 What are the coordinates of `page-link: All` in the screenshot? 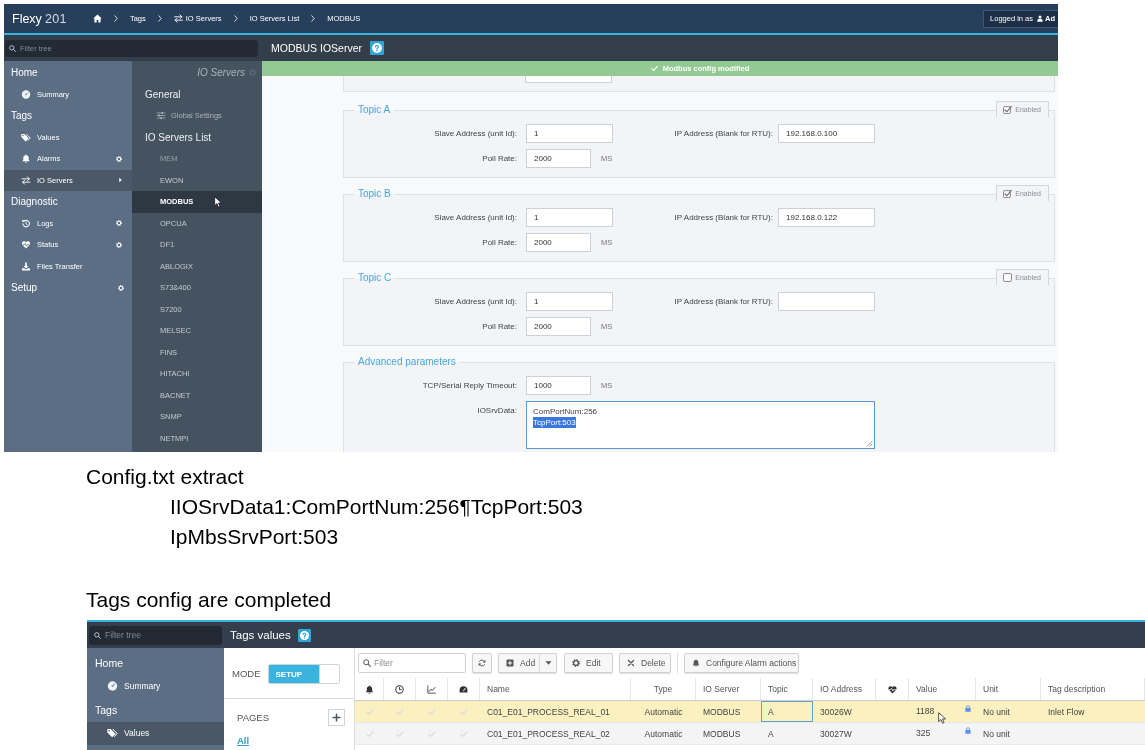 It's located at (243, 740).